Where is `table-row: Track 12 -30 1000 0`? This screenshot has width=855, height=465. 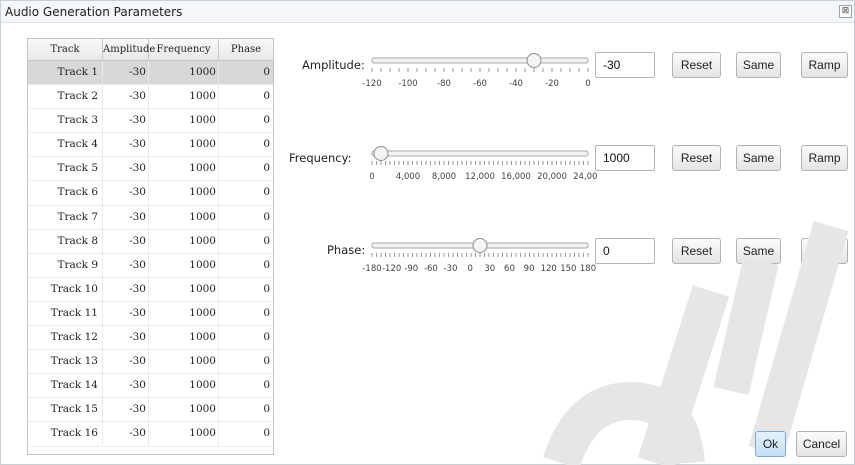 table-row: Track 12 -30 1000 0 is located at coordinates (150, 338).